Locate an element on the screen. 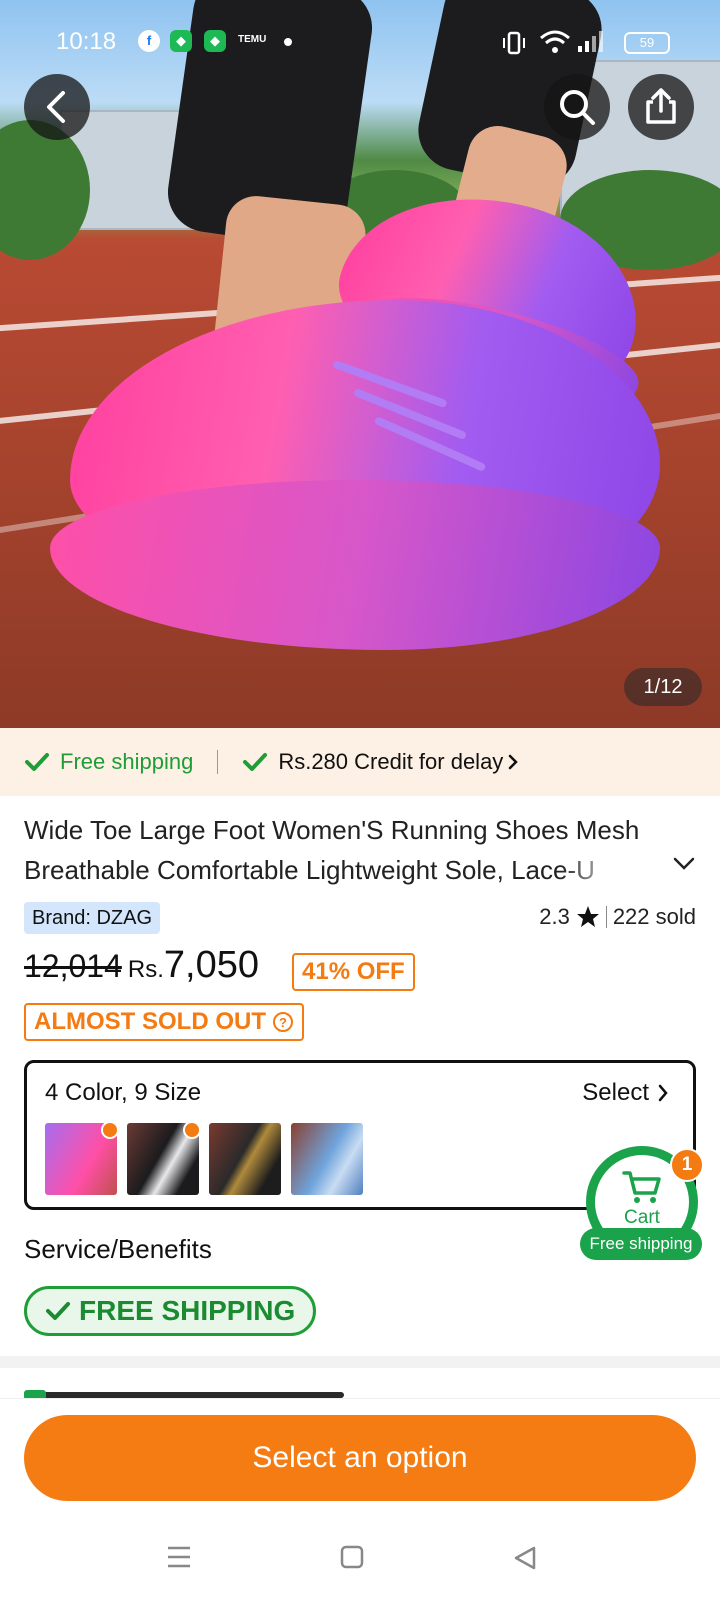 The height and width of the screenshot is (1604, 720). variant-count-label: 4 Color, 9 Size is located at coordinates (123, 1092).